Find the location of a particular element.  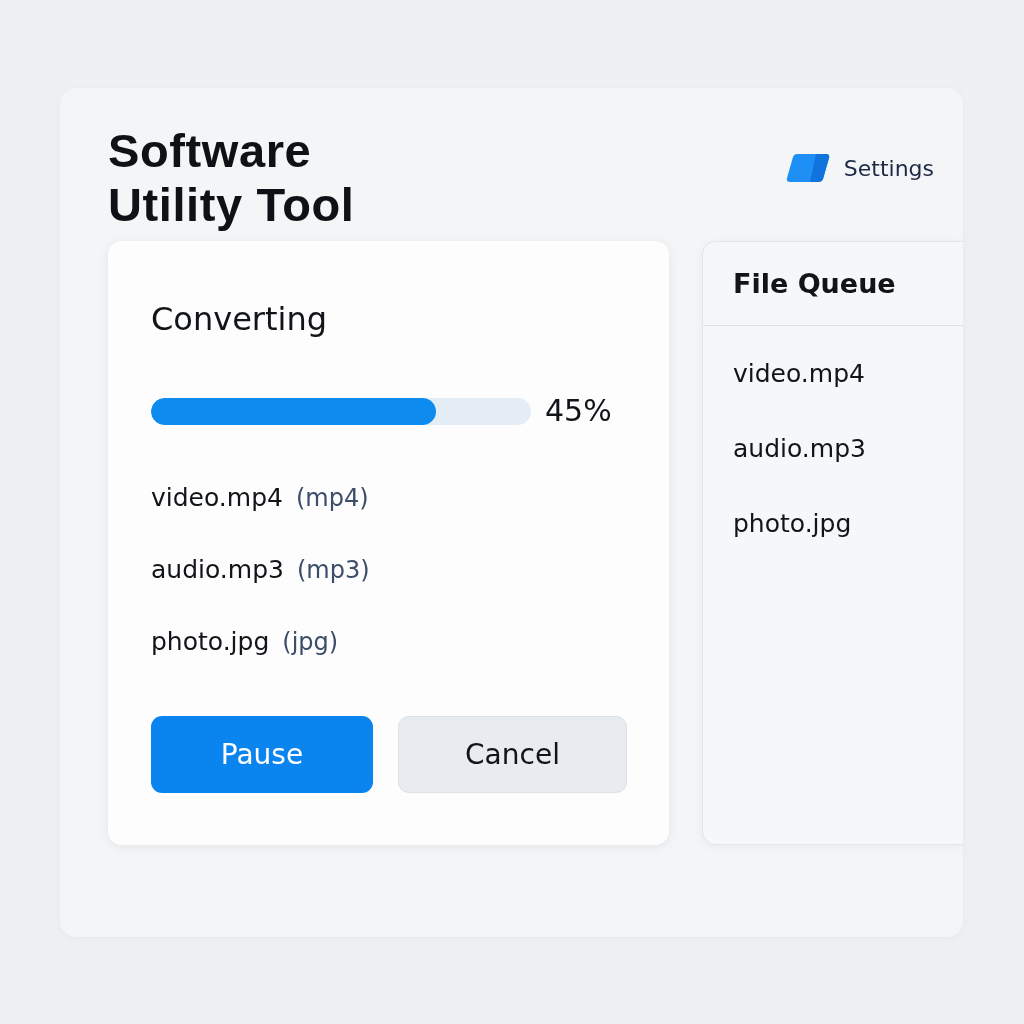

queue-title: File Queue is located at coordinates (814, 283).